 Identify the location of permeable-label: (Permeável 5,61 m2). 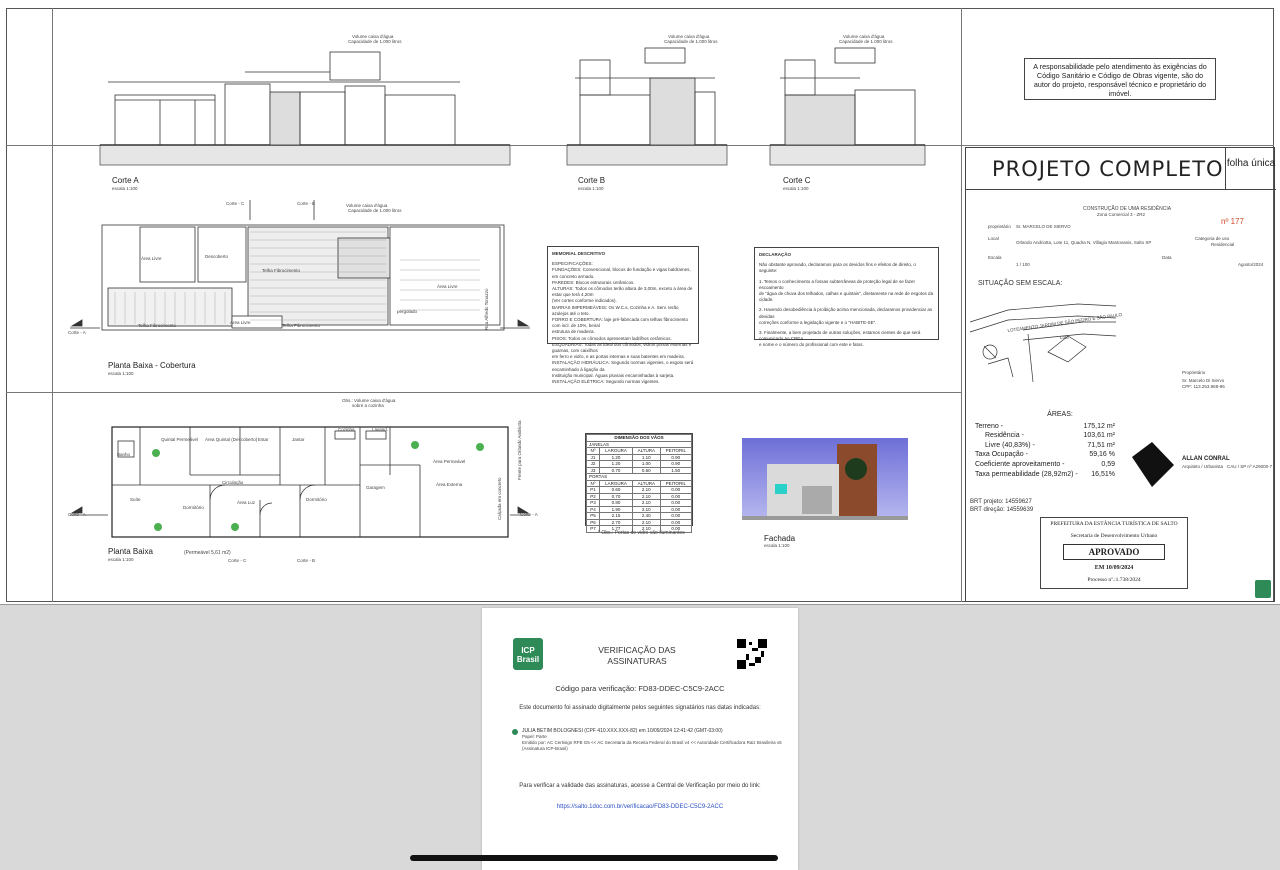
(207, 553).